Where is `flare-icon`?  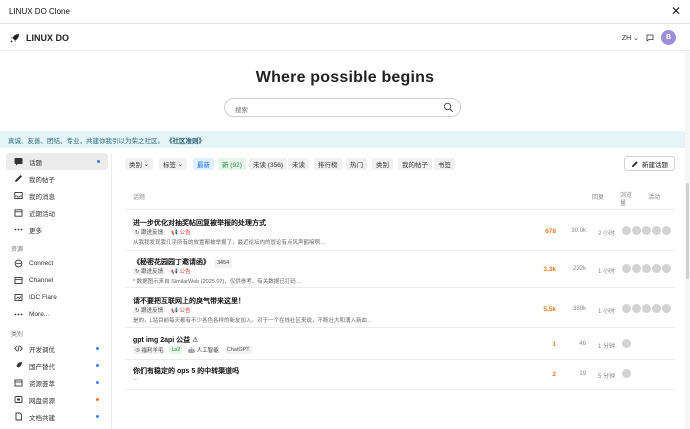
flare-icon is located at coordinates (18, 297).